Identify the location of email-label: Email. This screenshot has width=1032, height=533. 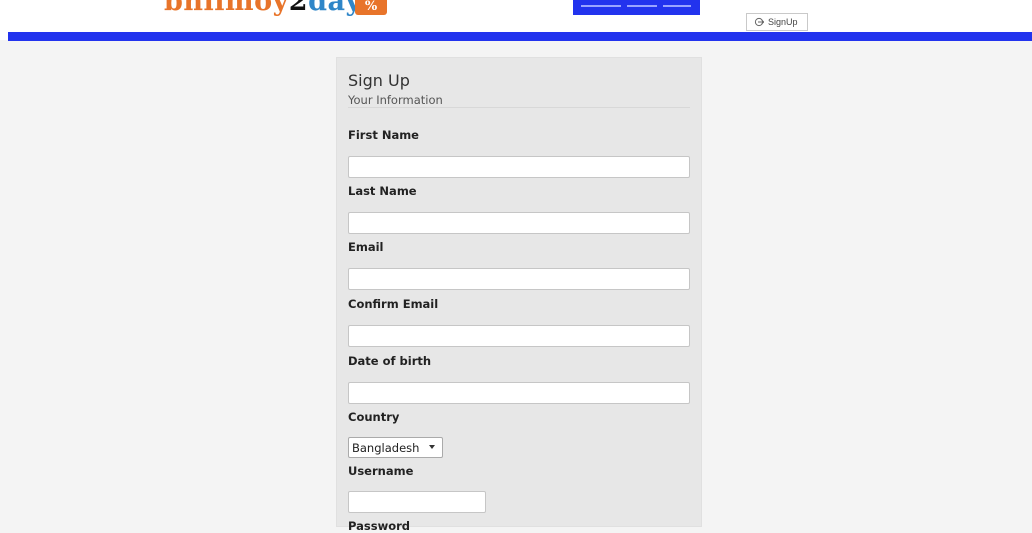
(366, 247).